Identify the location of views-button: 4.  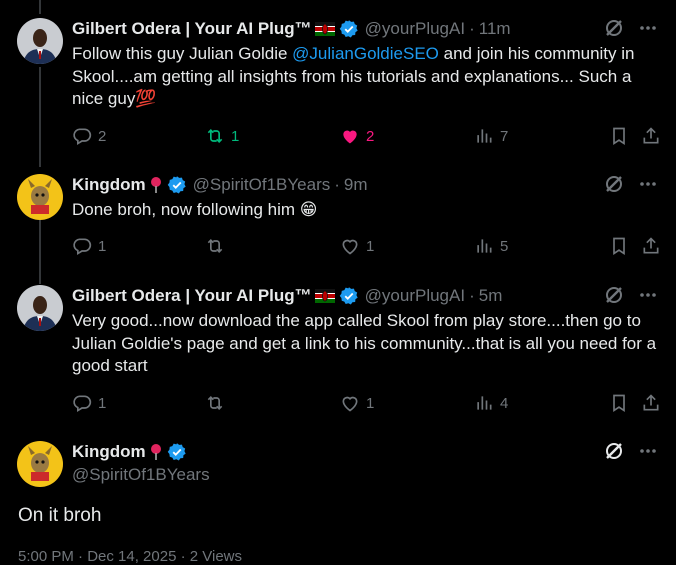
(491, 403).